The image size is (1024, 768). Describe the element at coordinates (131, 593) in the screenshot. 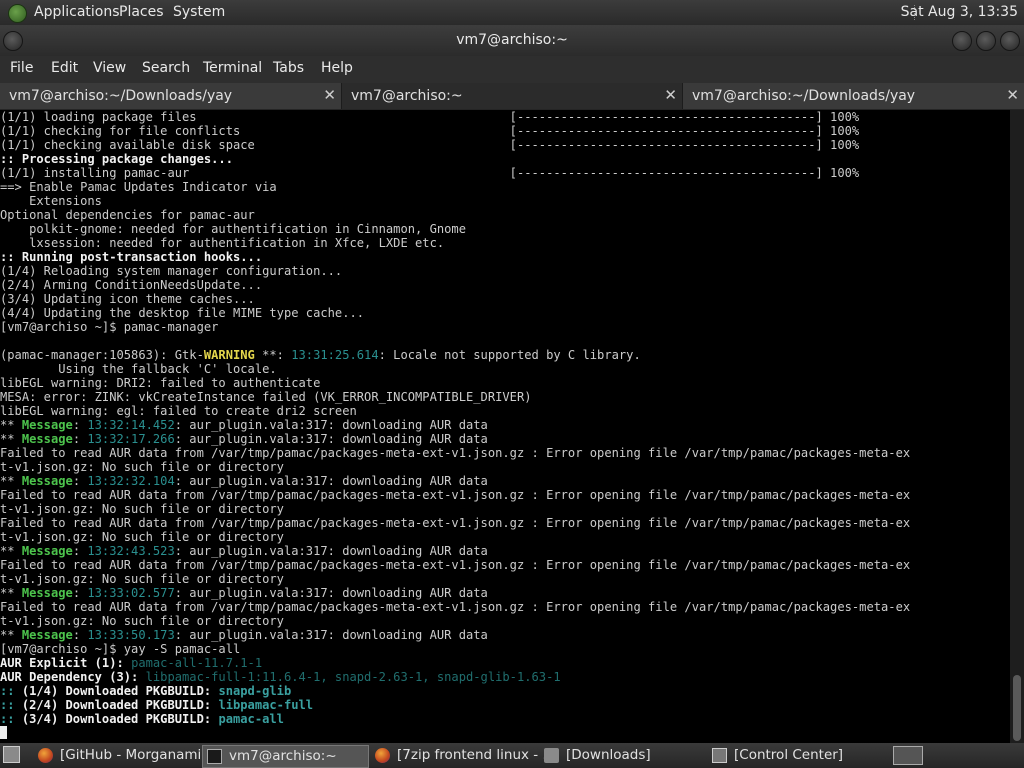

I see `terminal-text: 13:33:02.577` at that location.